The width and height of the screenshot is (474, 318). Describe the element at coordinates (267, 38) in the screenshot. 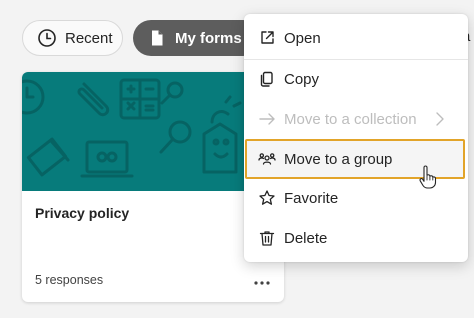

I see `open-external-icon` at that location.